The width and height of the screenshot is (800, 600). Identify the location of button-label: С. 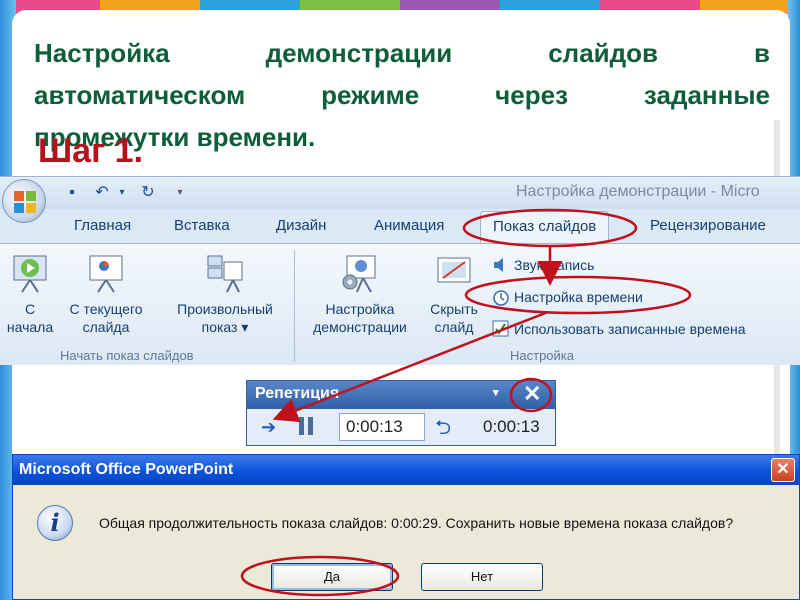
(30, 309).